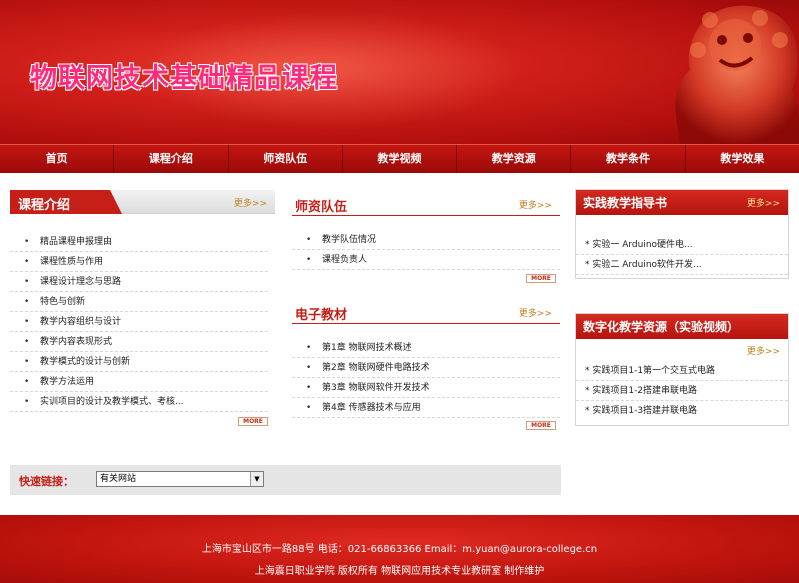 This screenshot has height=583, width=799. Describe the element at coordinates (57, 159) in the screenshot. I see `nav-home: 首页` at that location.